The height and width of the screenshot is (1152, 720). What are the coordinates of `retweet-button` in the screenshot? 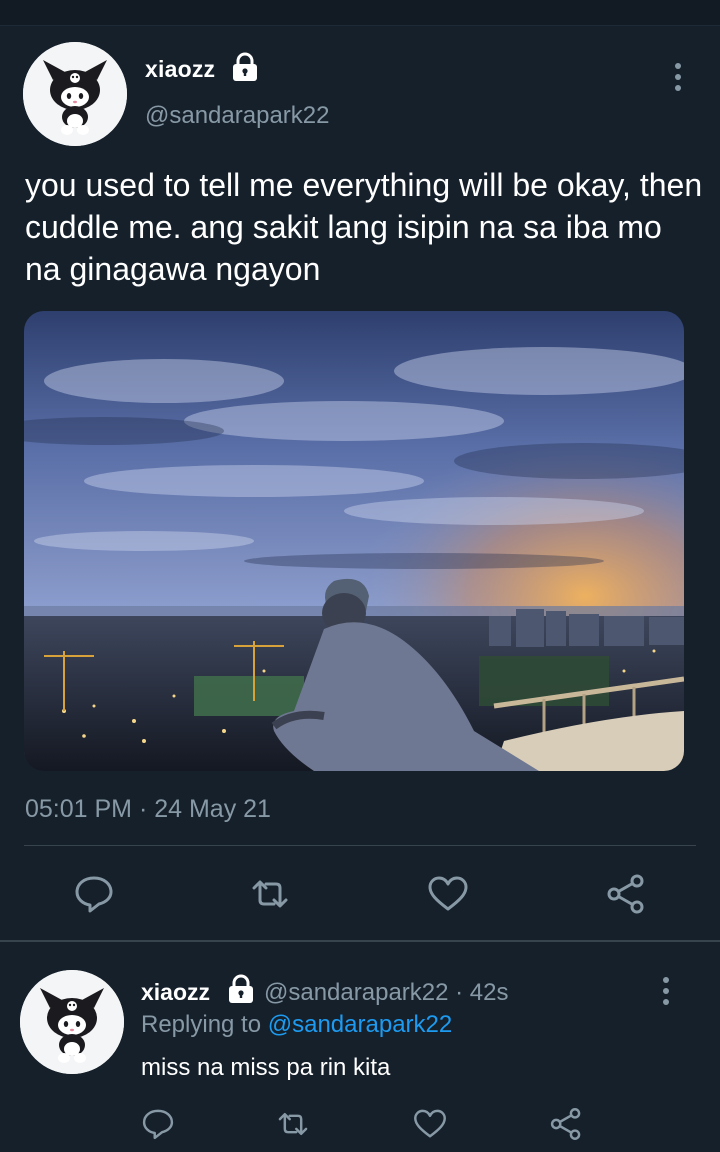 It's located at (270, 894).